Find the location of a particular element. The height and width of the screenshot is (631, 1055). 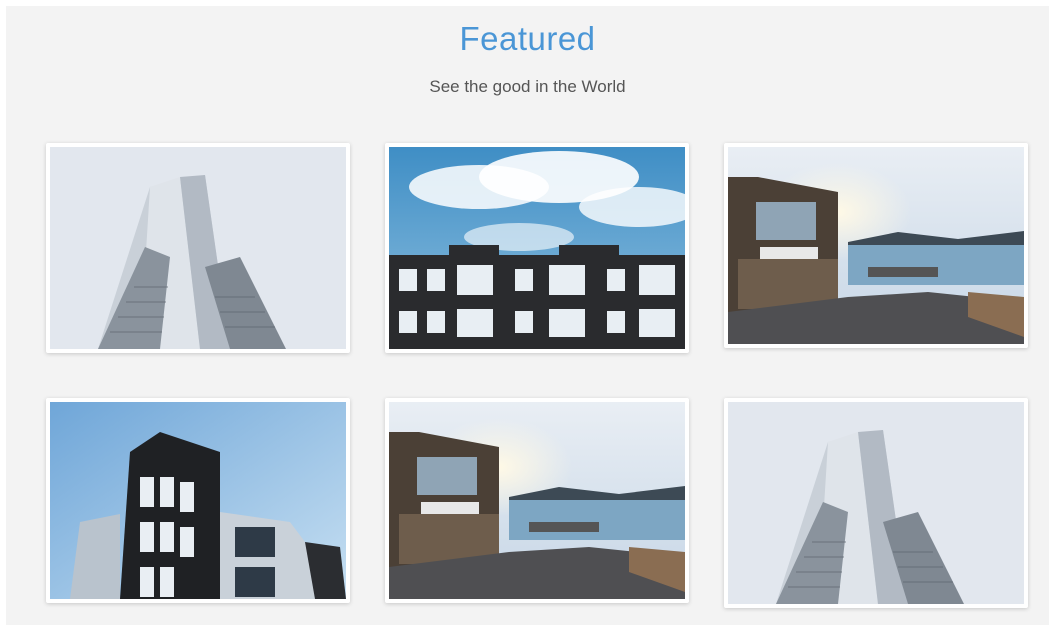

dark-apartment-photo is located at coordinates (537, 248).